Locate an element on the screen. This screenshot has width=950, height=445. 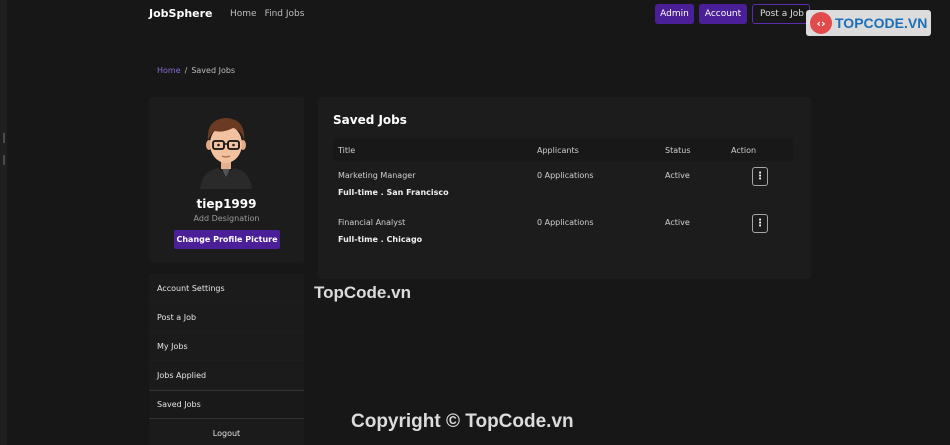
code-icon: ‹› is located at coordinates (821, 23).